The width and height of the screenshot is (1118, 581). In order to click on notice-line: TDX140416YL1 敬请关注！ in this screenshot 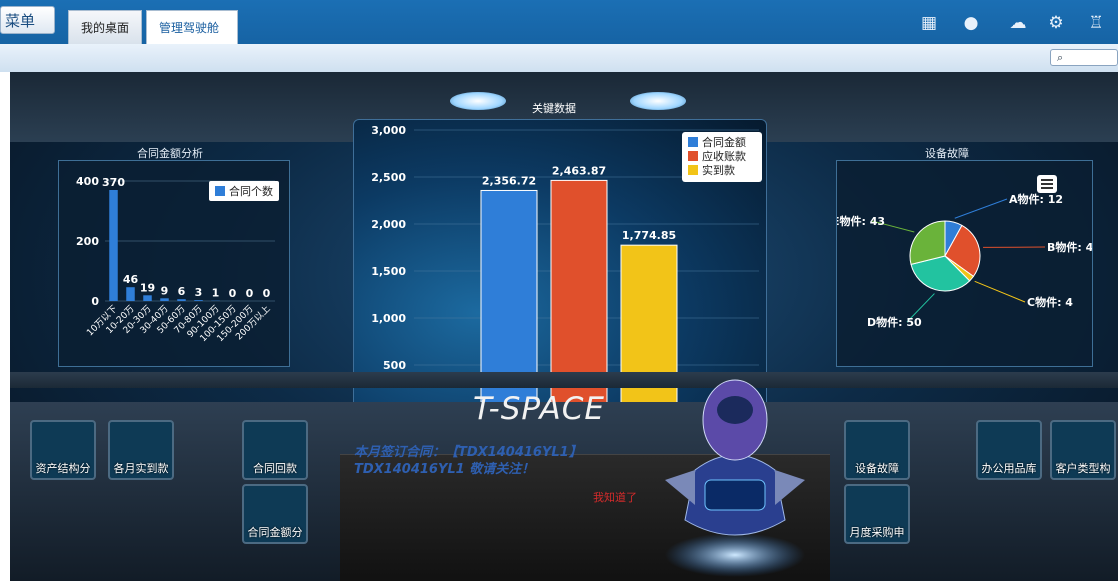, I will do `click(444, 469)`.